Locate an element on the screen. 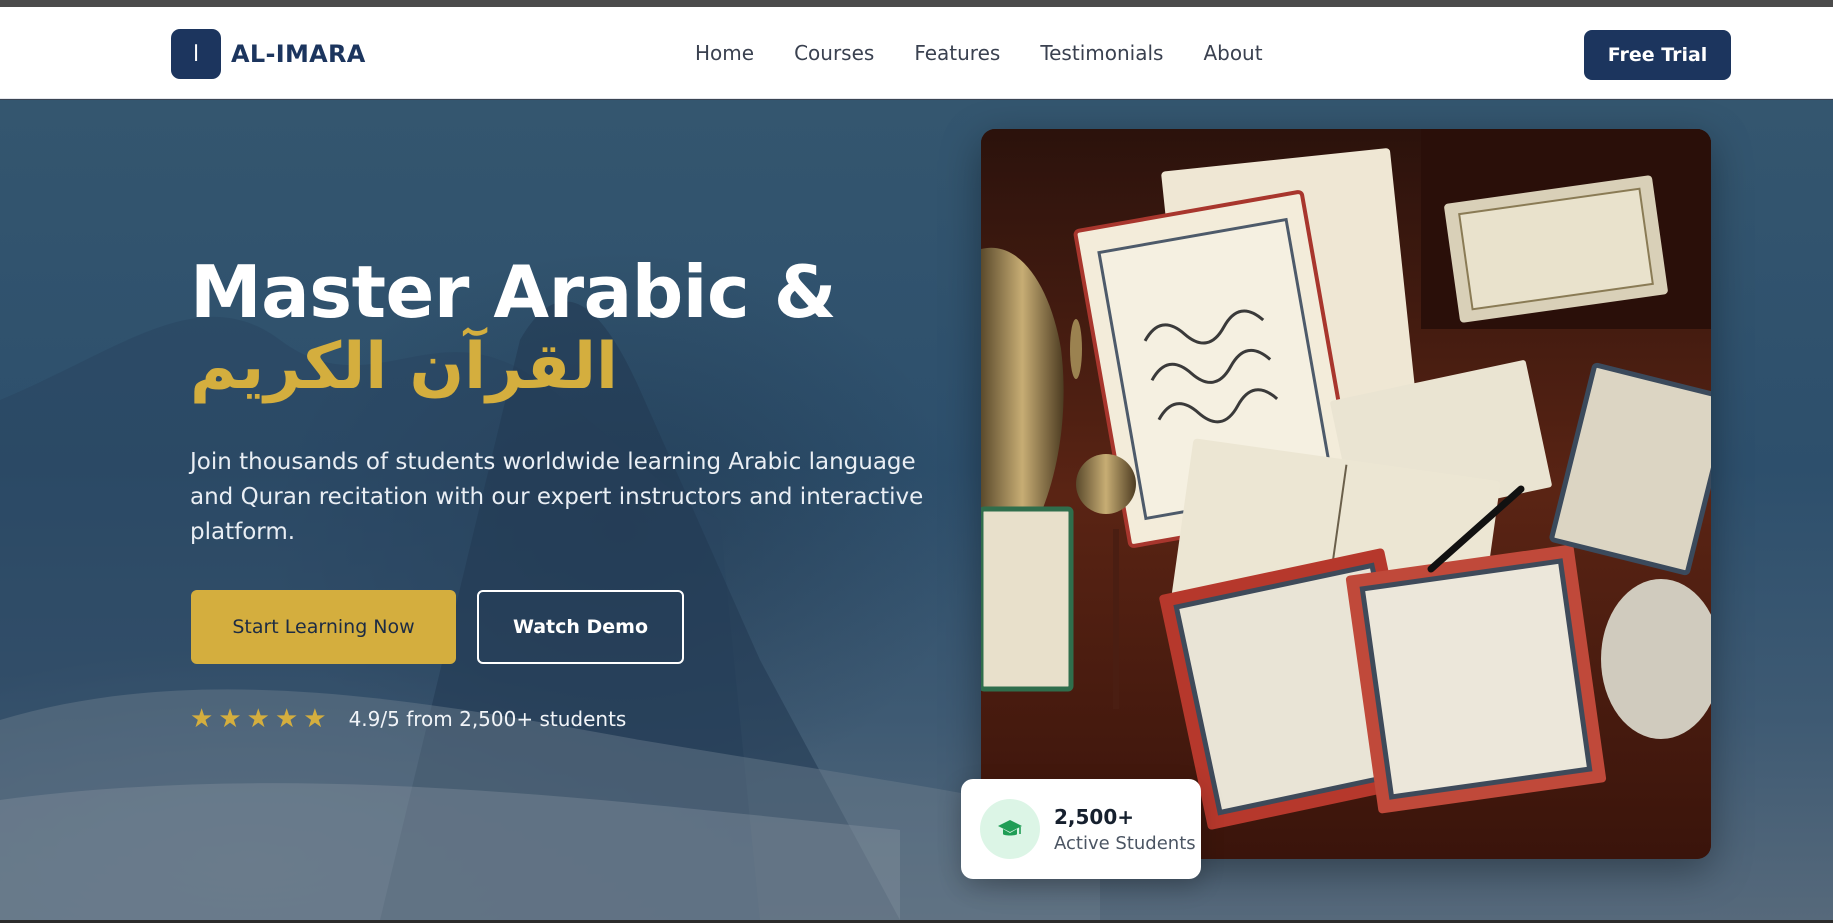 The width and height of the screenshot is (1833, 923). graduation-cap-icon is located at coordinates (1010, 829).